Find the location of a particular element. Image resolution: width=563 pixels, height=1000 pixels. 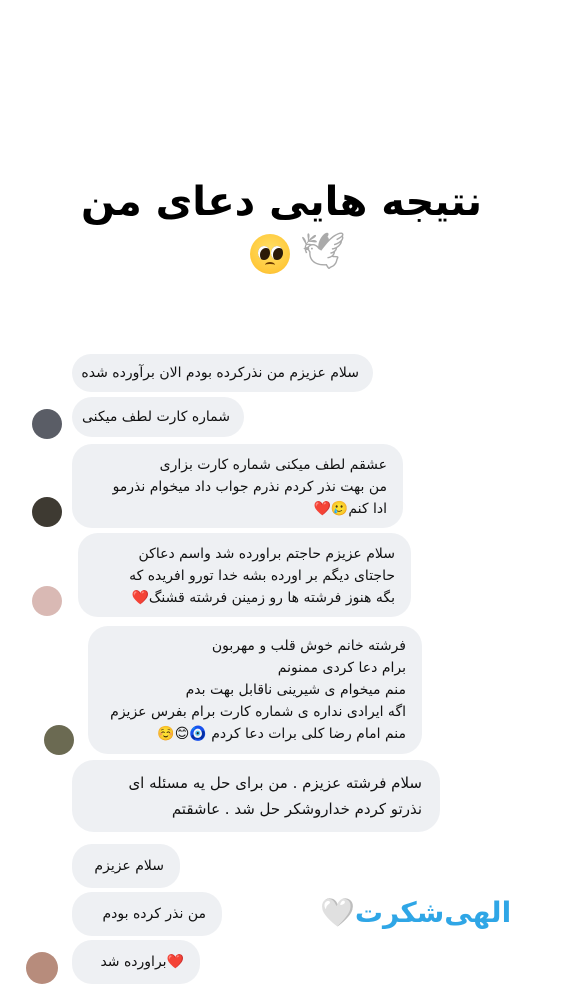

message-line: نذرتو کردم خداروشکر حل شد . عاشقتم is located at coordinates (296, 809).